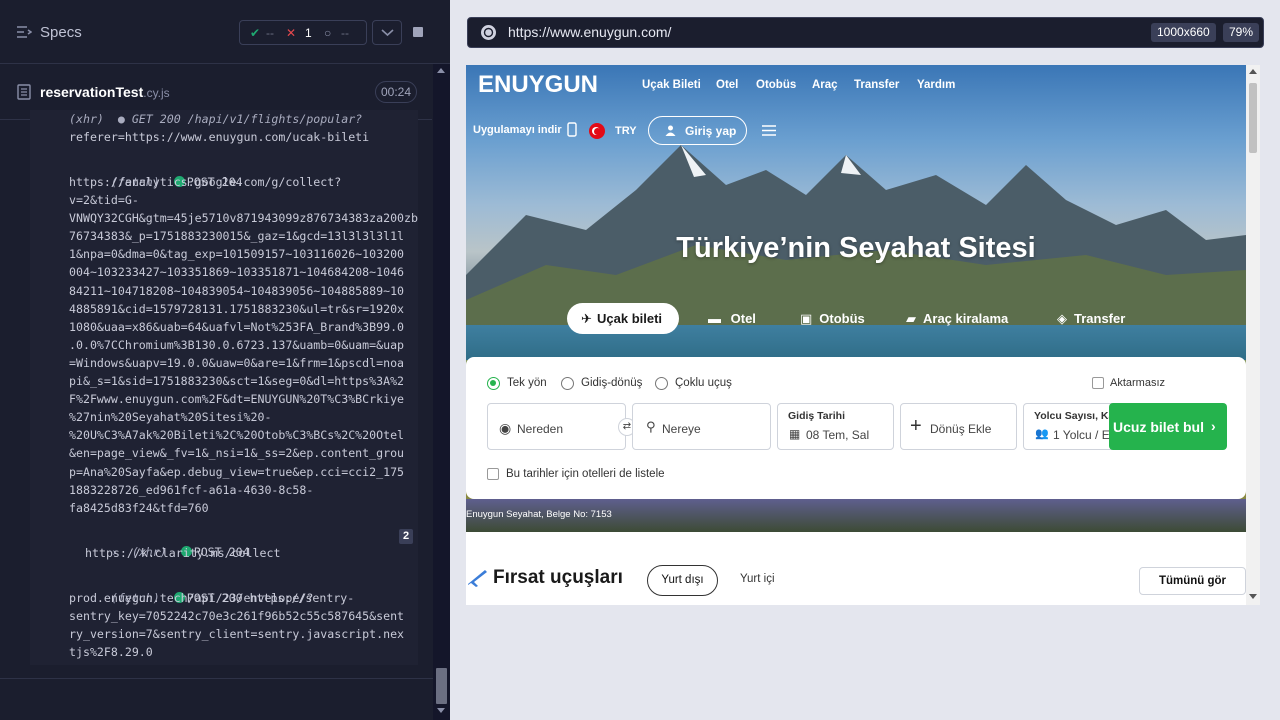 The height and width of the screenshot is (720, 1280). What do you see at coordinates (757, 579) in the screenshot?
I see `tab-domestic: Yurt içi` at bounding box center [757, 579].